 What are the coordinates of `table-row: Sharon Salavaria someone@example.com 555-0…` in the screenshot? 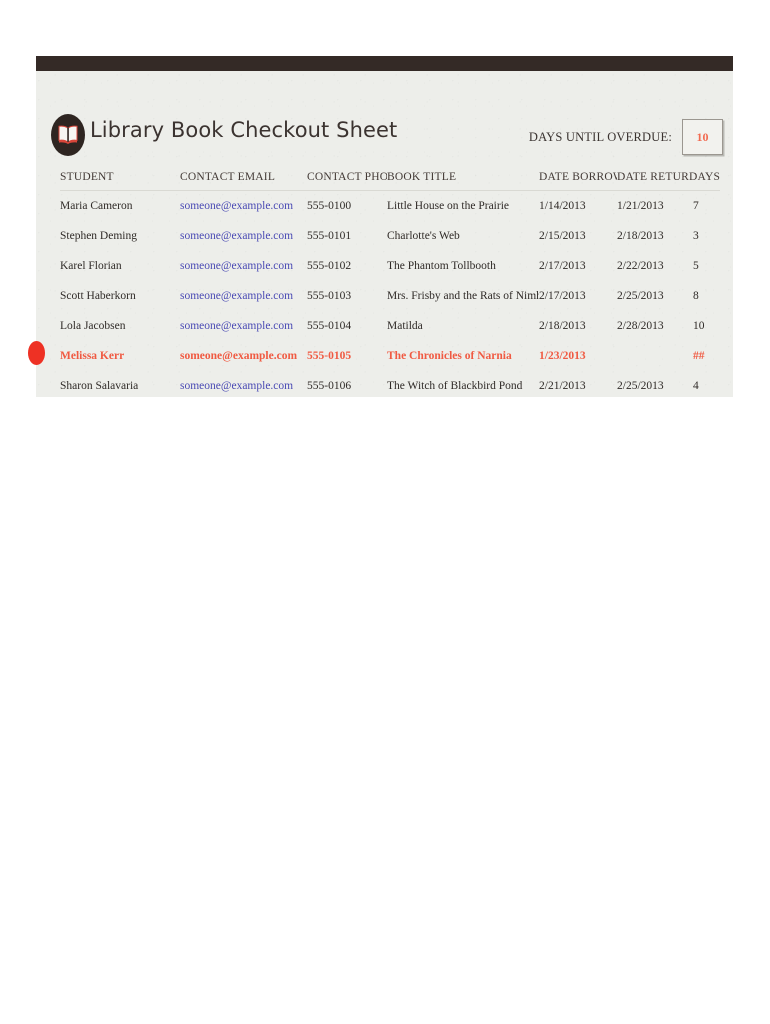 It's located at (390, 386).